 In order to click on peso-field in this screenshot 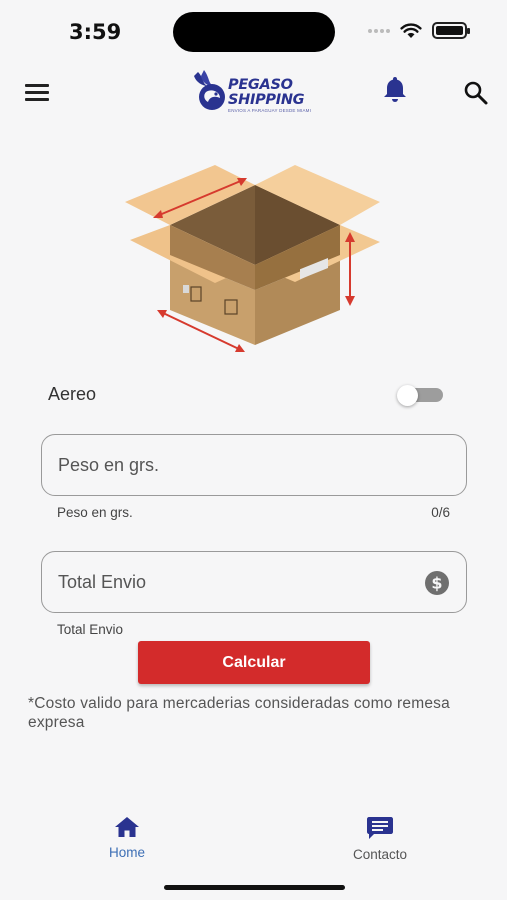, I will do `click(254, 465)`.